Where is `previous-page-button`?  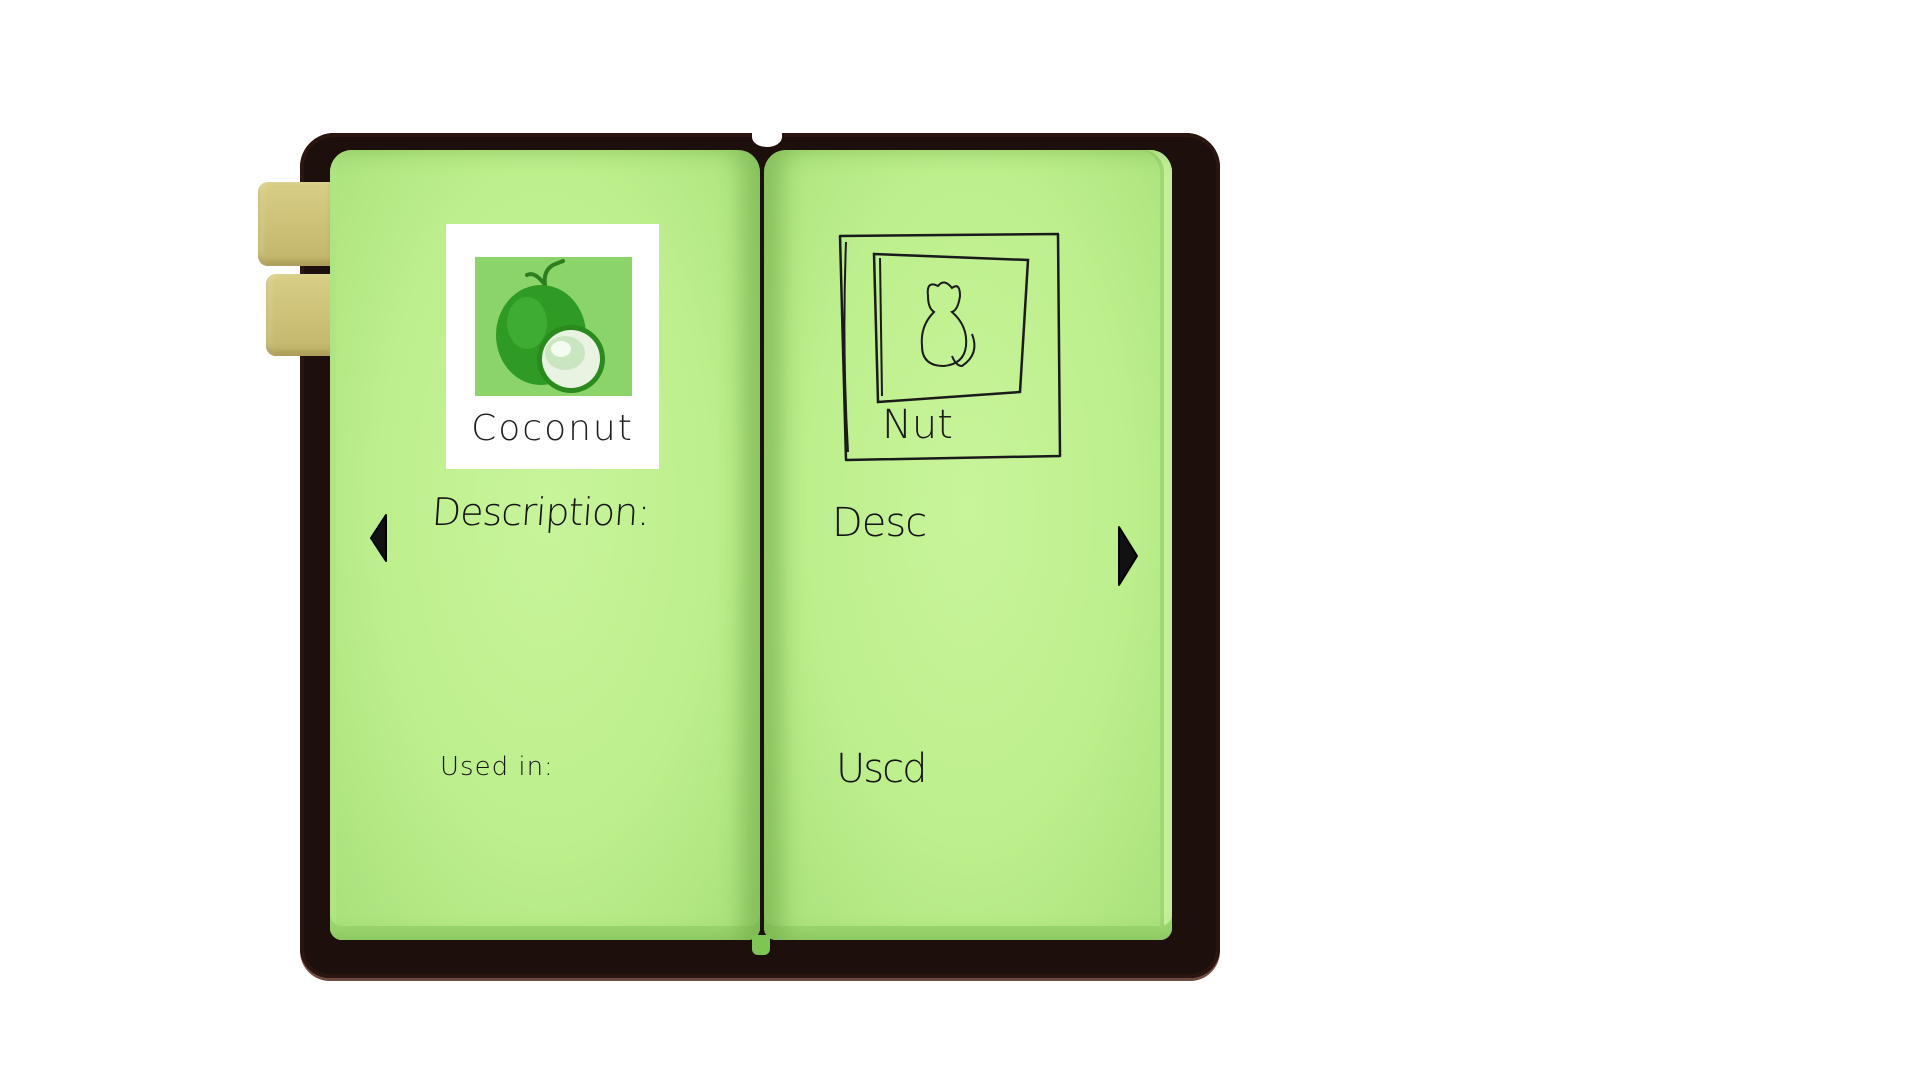
previous-page-button is located at coordinates (378, 540).